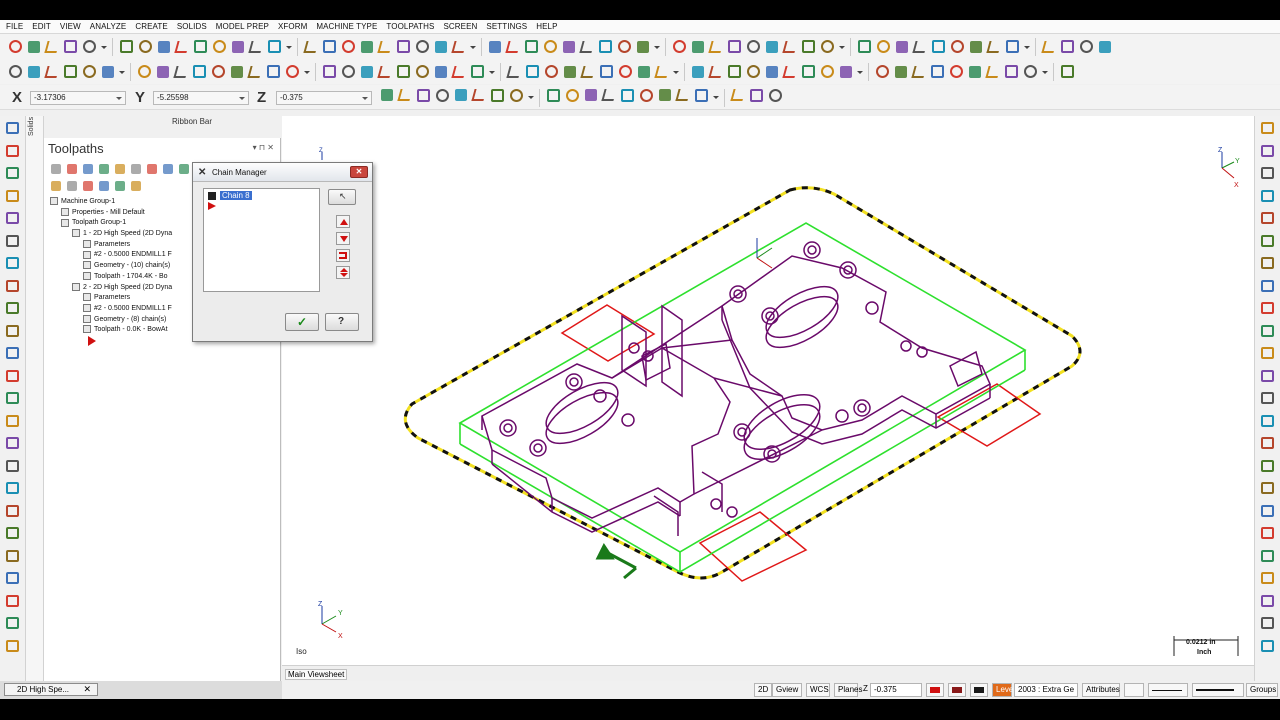  What do you see at coordinates (108, 26) in the screenshot?
I see `menu-analyze: ANALYZE` at bounding box center [108, 26].